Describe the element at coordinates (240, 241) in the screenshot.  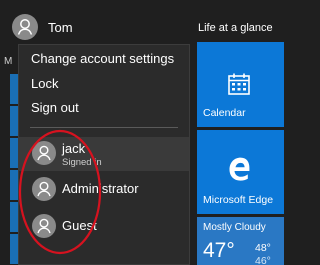
I see `weather-tile: Mostly Cloudy 47° 48° 46°` at that location.